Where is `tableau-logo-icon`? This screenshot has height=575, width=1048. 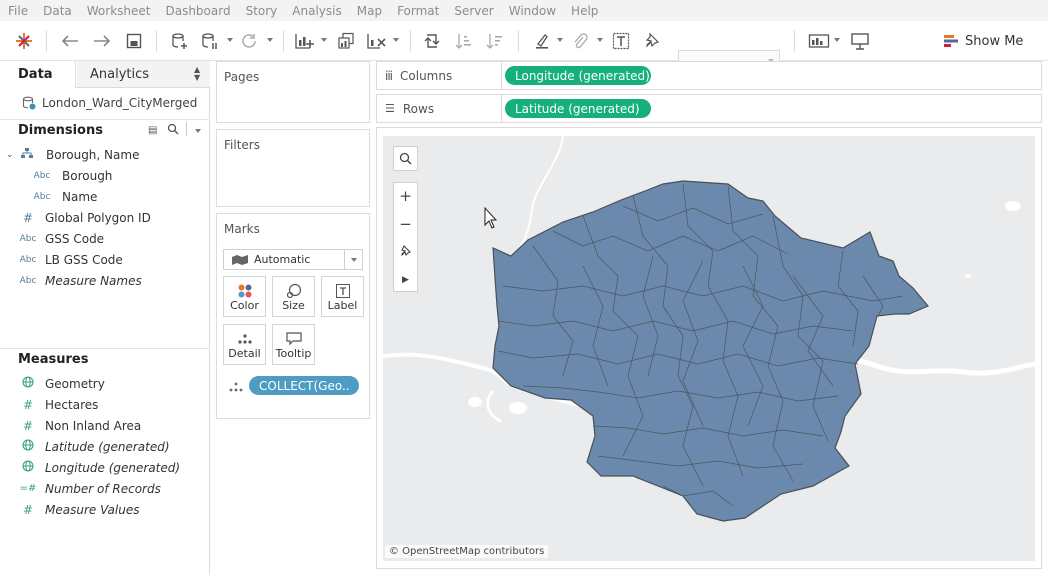
tableau-logo-icon is located at coordinates (24, 41).